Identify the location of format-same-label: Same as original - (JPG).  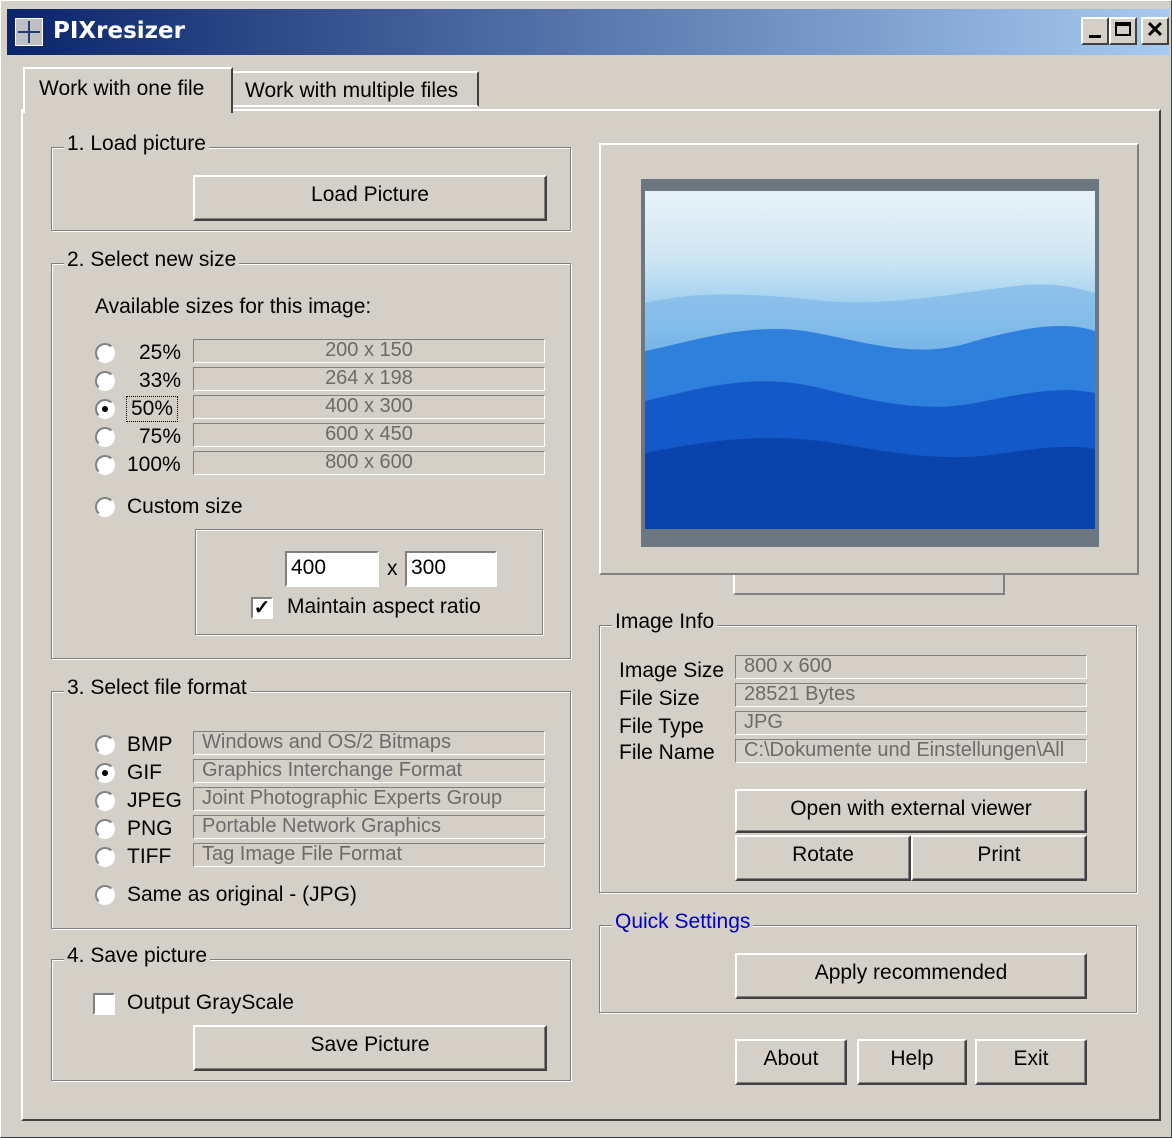
(242, 894).